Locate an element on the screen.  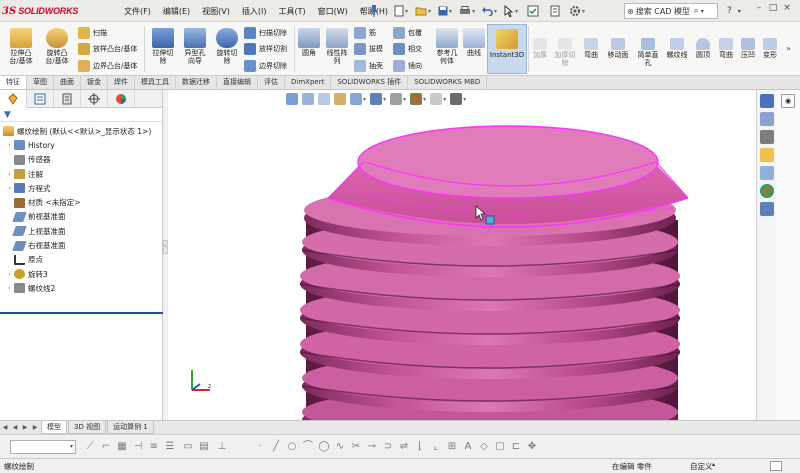
feature-tree-tab-icon is located at coordinates (13, 99).